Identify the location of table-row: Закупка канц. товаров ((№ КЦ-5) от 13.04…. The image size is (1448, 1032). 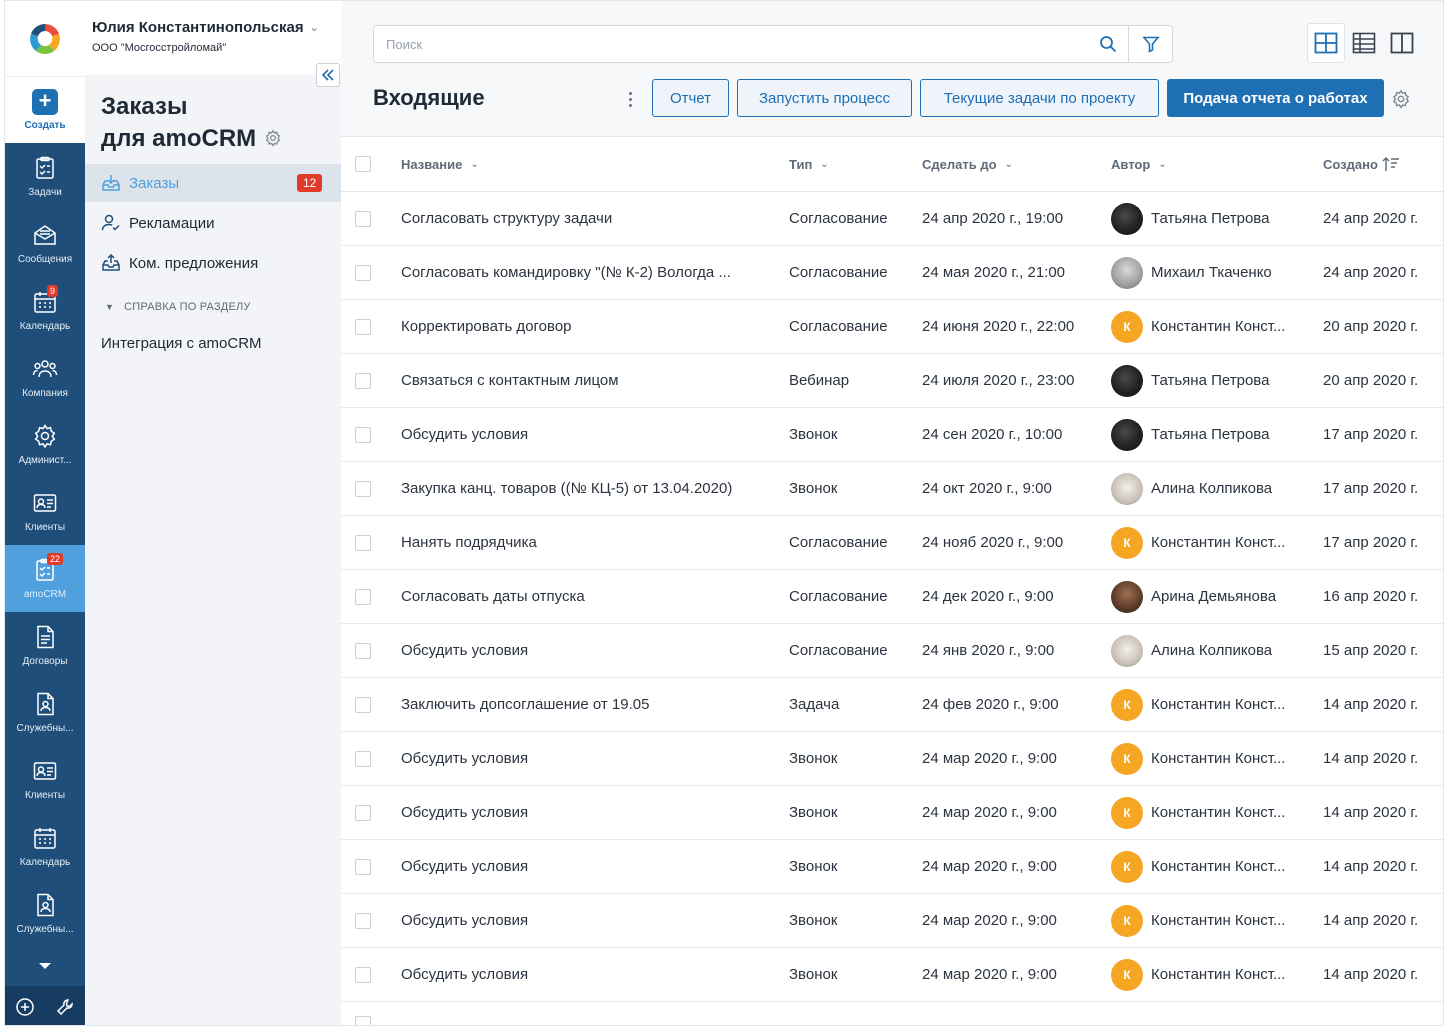
(892, 489).